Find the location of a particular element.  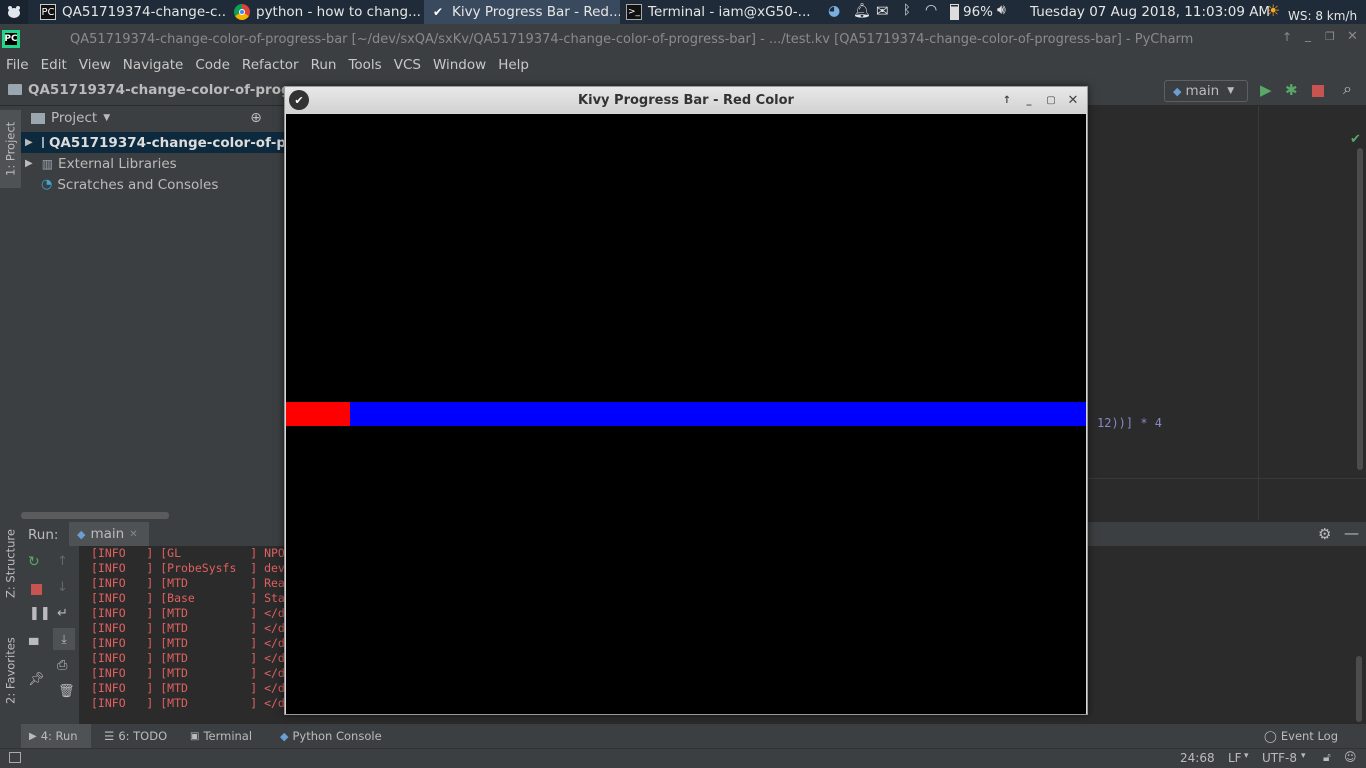

log-line: [INFO ] [MTD ] Rea is located at coordinates (188, 583).